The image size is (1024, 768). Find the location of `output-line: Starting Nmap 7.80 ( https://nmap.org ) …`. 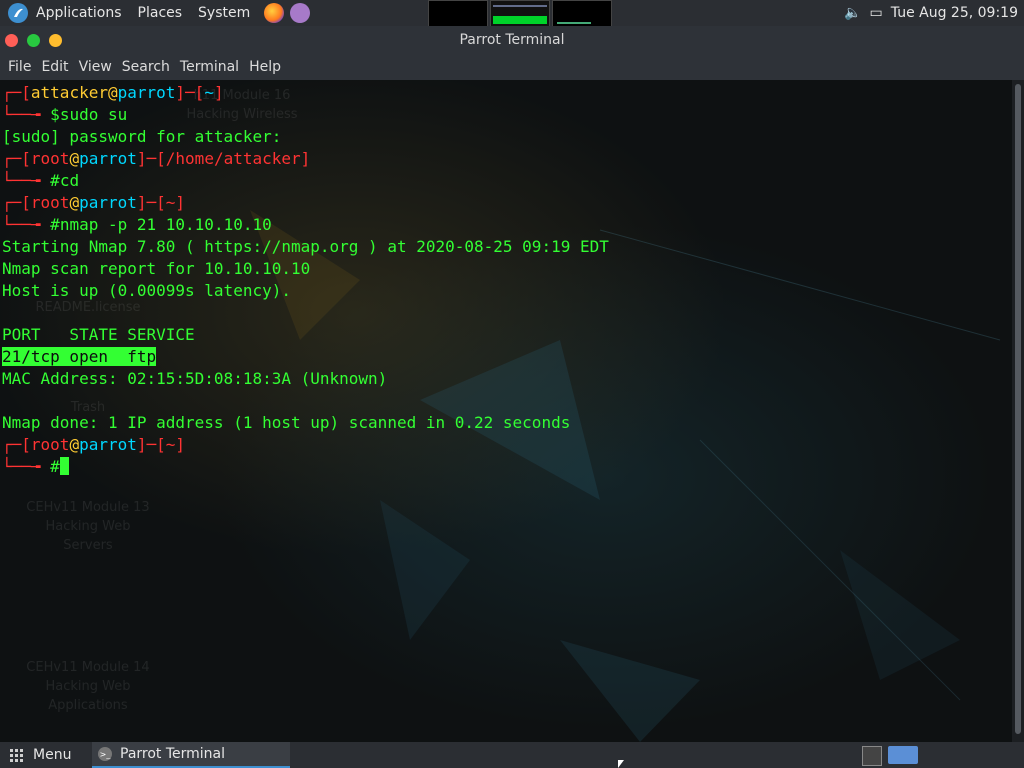

output-line: Starting Nmap 7.80 ( https://nmap.org ) … is located at coordinates (305, 246).